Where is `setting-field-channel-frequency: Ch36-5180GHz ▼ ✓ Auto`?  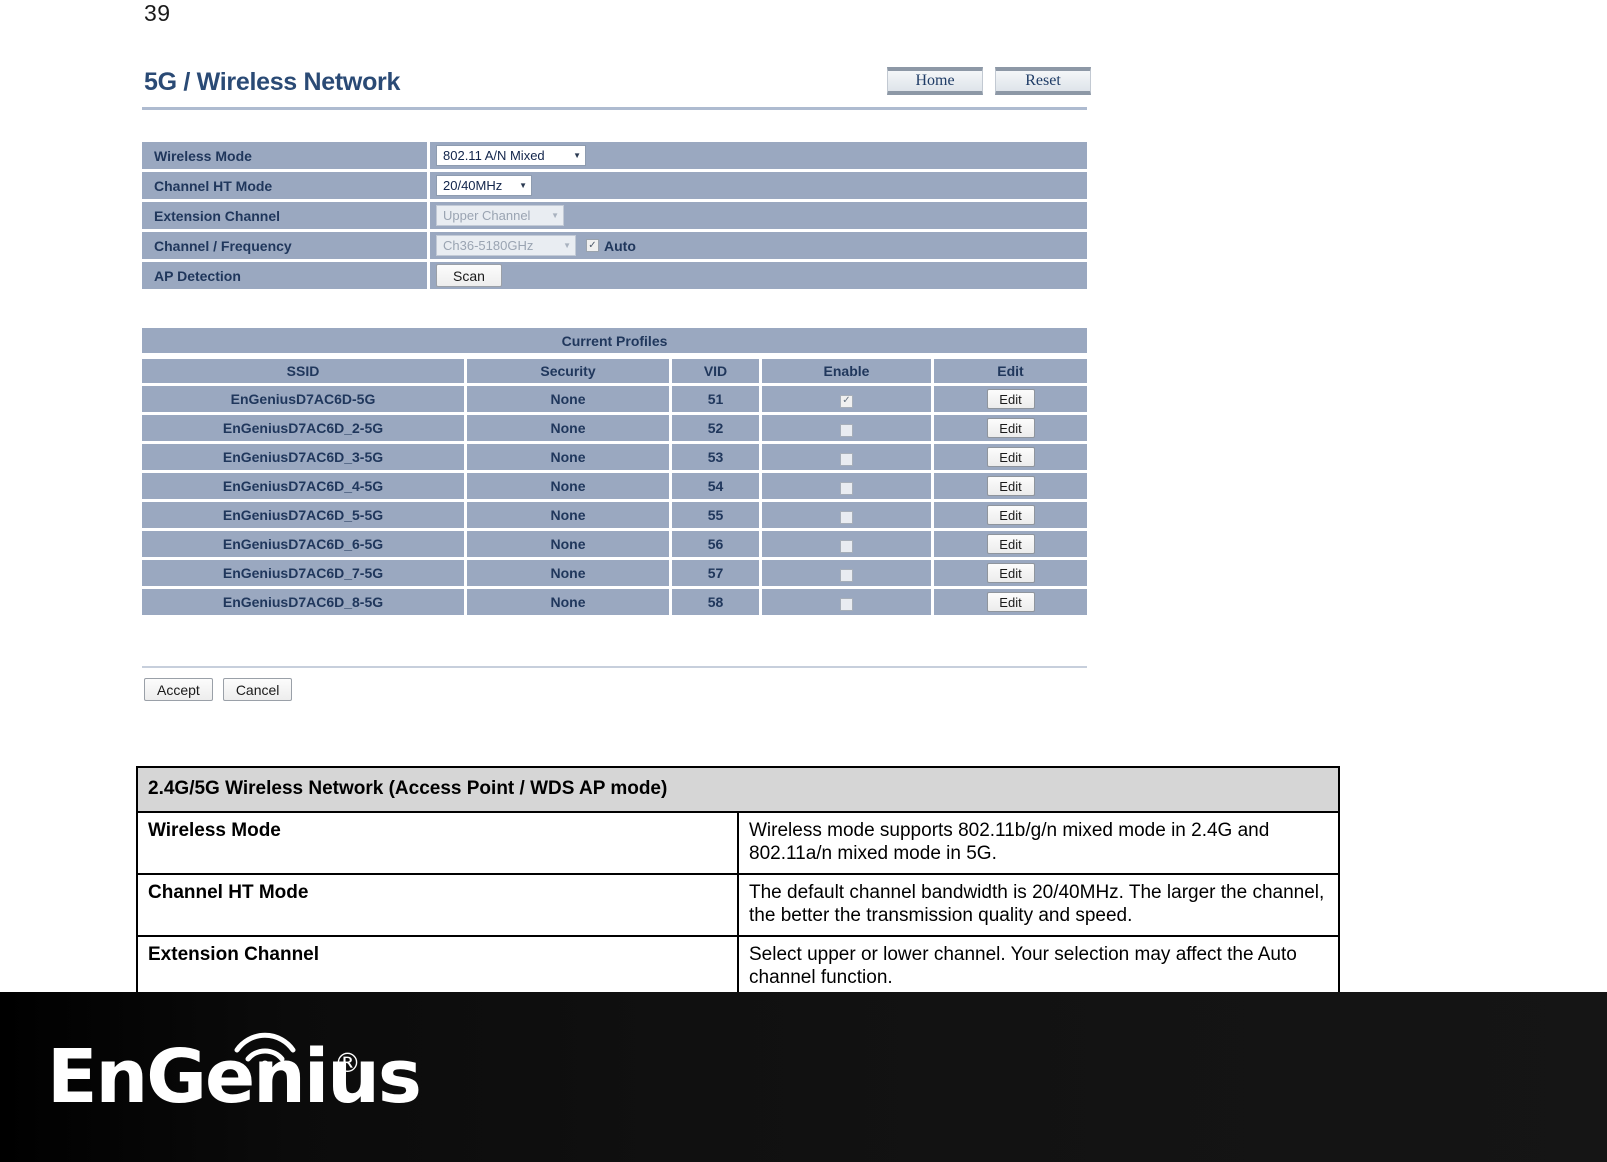 setting-field-channel-frequency: Ch36-5180GHz ▼ ✓ Auto is located at coordinates (758, 245).